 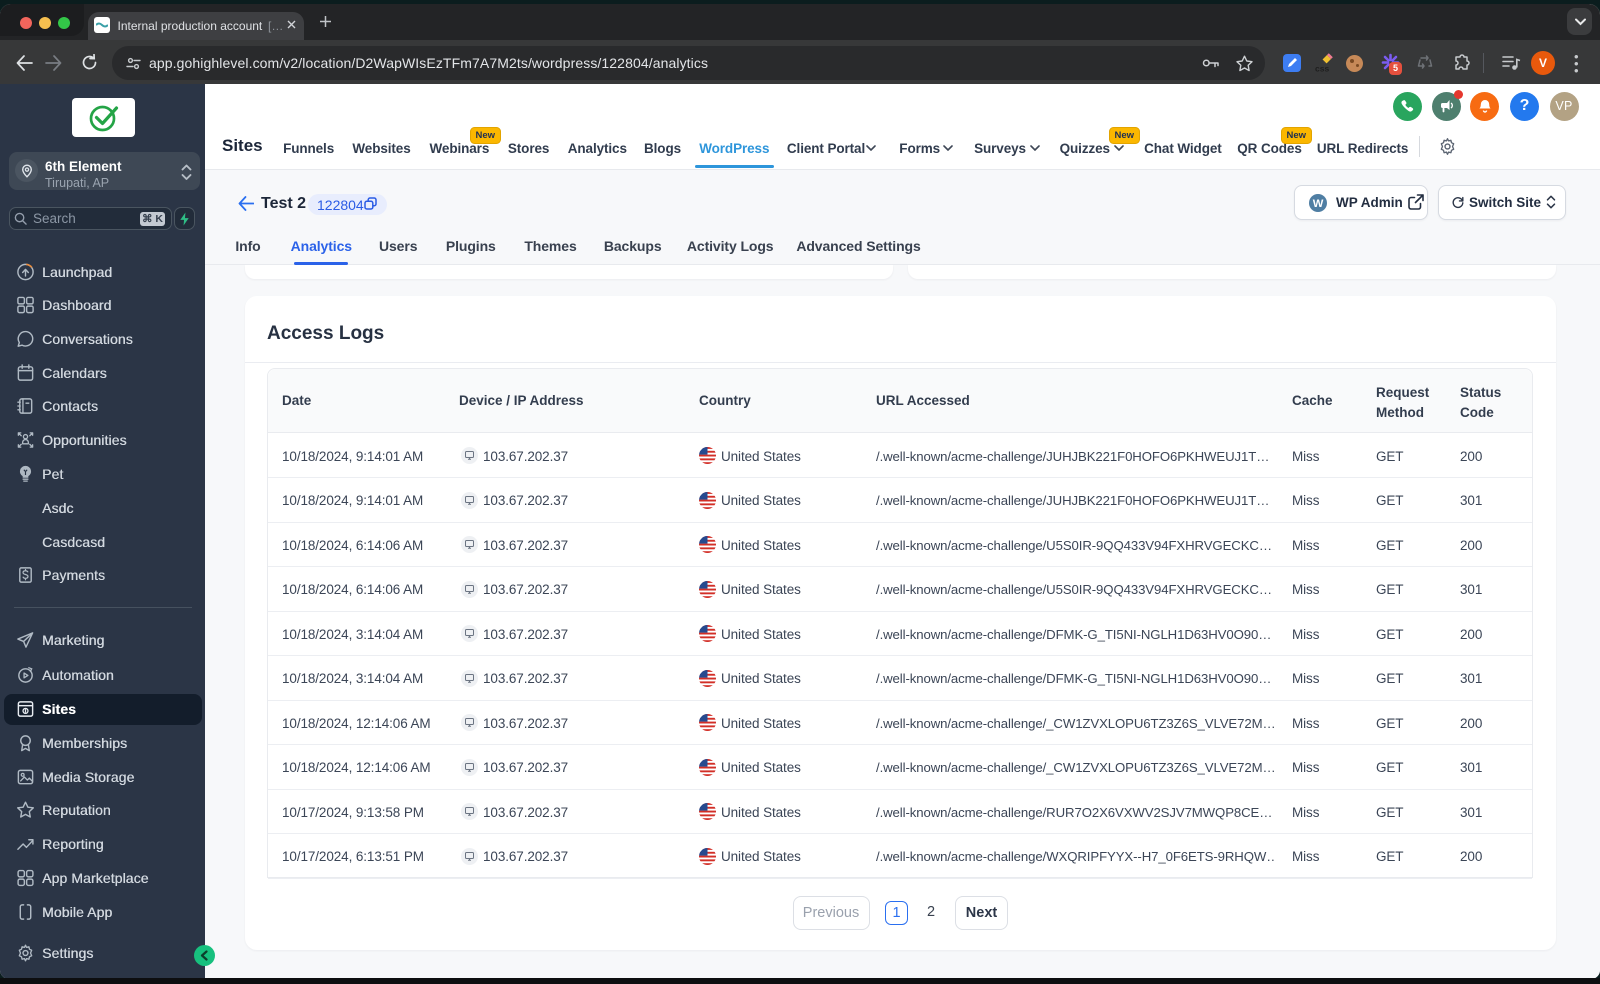 What do you see at coordinates (1322, 69) in the screenshot?
I see `svg-text: css` at bounding box center [1322, 69].